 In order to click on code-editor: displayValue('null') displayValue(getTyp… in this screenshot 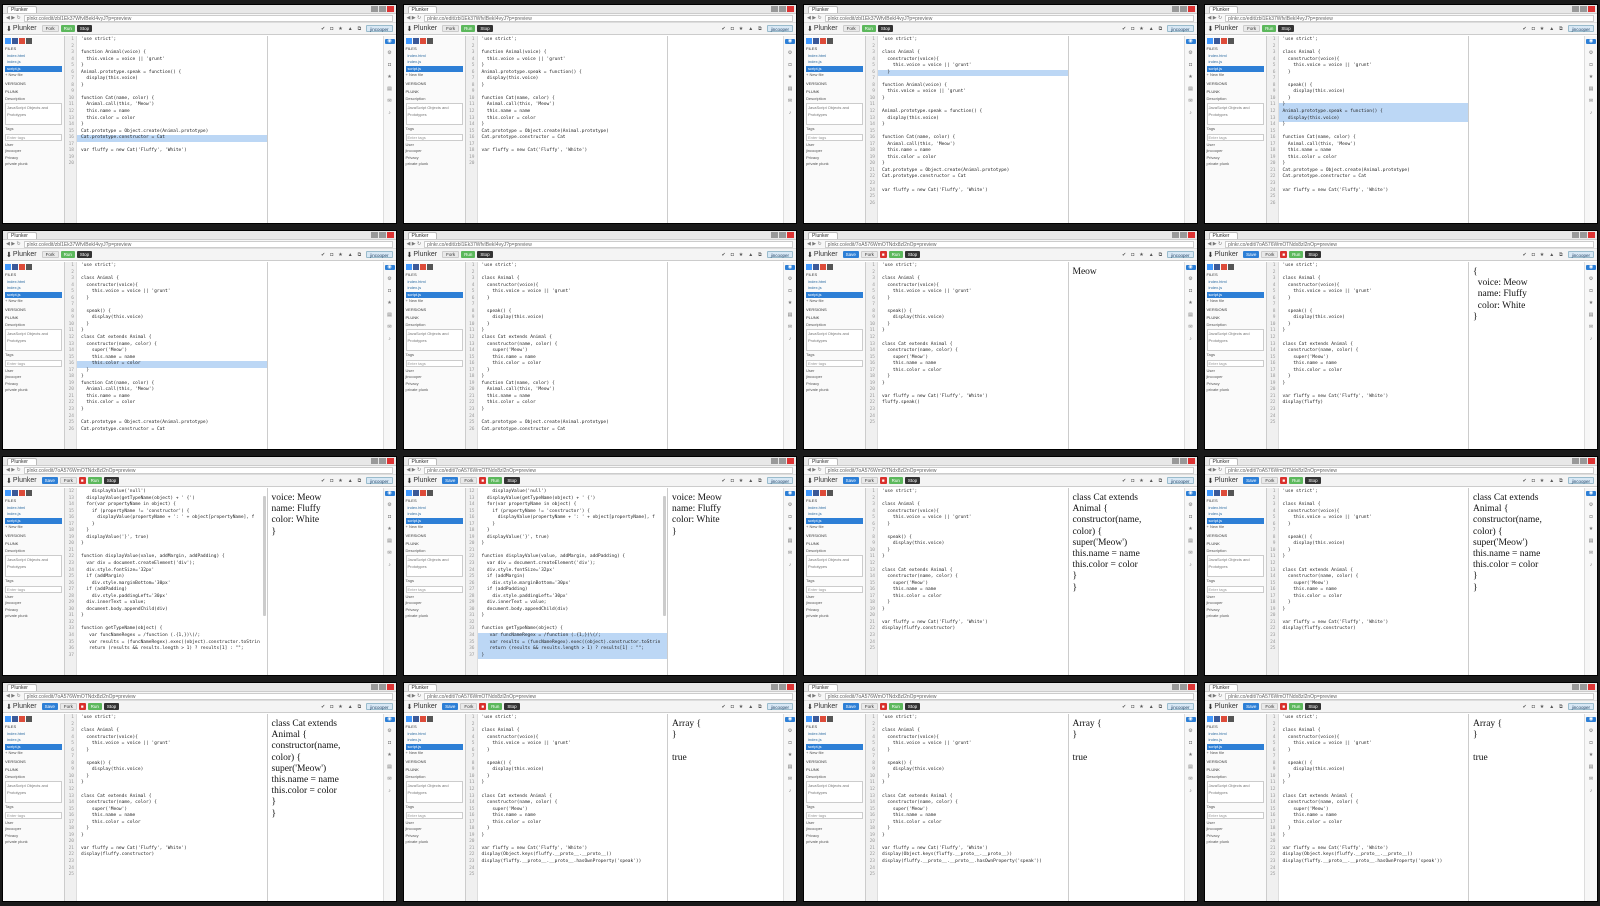, I will do `click(172, 581)`.